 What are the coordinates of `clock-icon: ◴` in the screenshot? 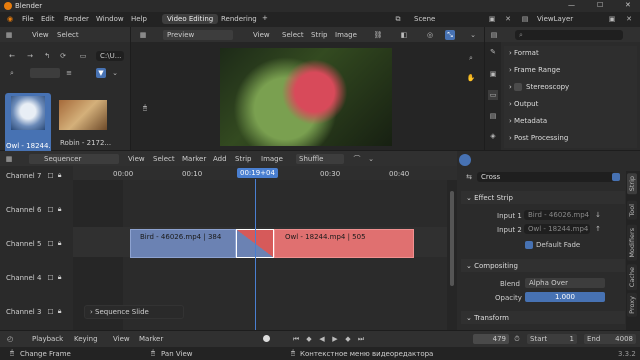 It's located at (10, 339).